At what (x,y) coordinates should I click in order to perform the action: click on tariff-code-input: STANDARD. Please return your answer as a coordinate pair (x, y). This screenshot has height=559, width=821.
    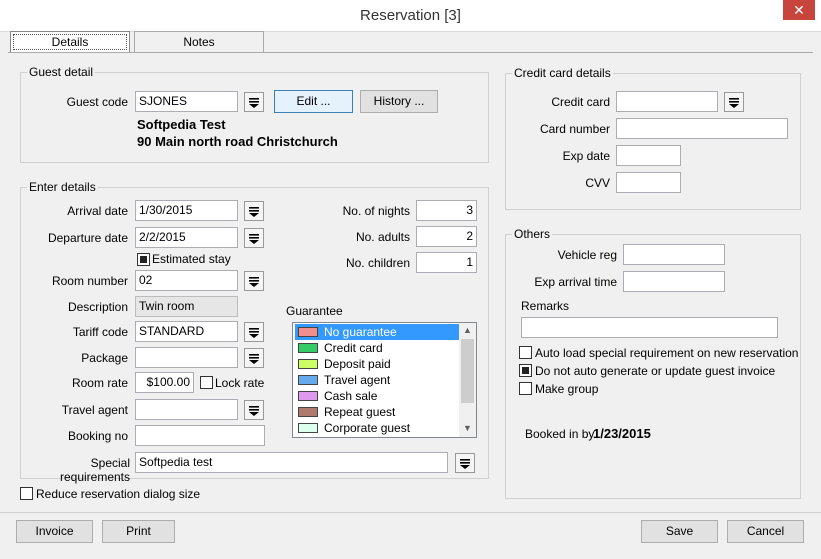
    Looking at the image, I should click on (186, 331).